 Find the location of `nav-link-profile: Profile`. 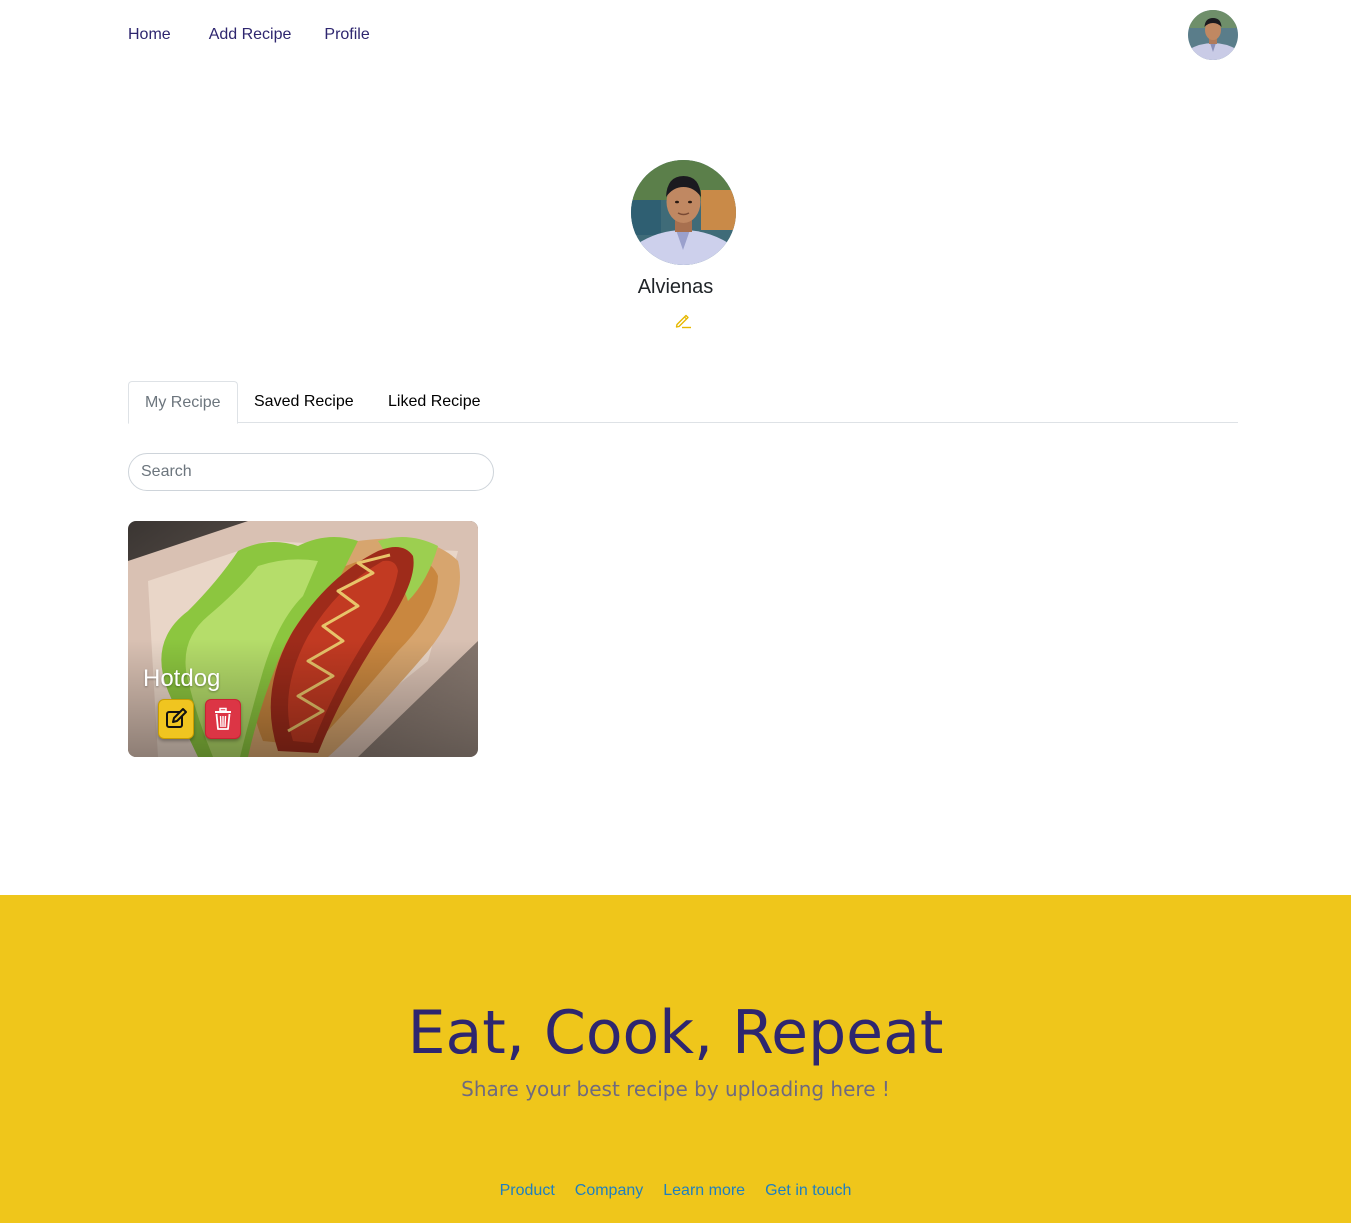

nav-link-profile: Profile is located at coordinates (346, 35).